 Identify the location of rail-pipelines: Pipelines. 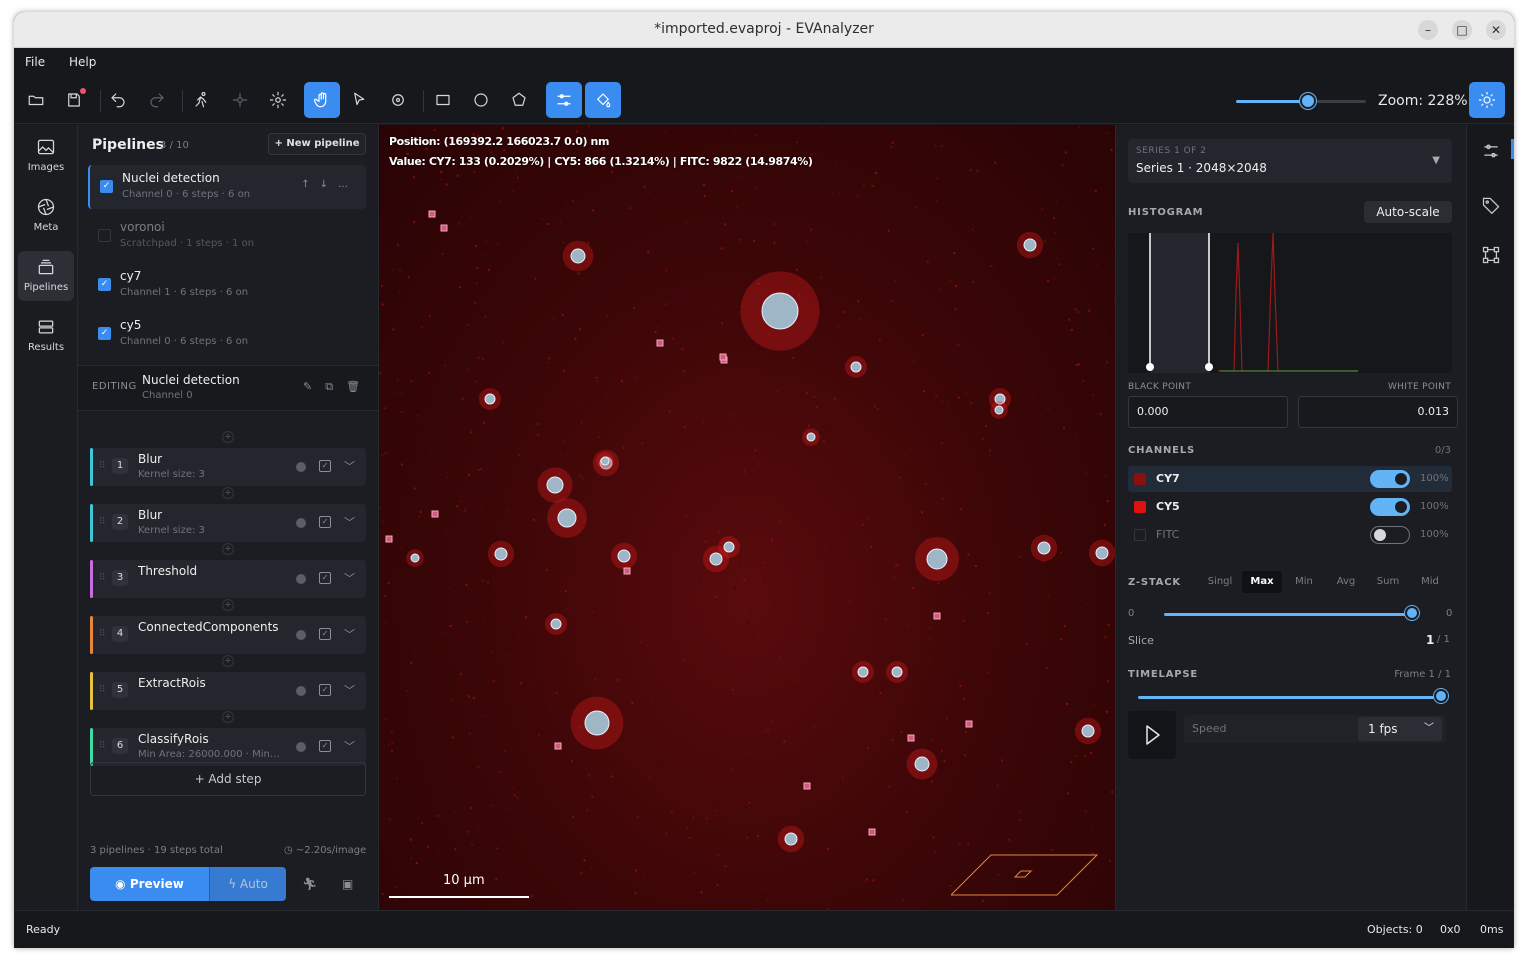
(46, 276).